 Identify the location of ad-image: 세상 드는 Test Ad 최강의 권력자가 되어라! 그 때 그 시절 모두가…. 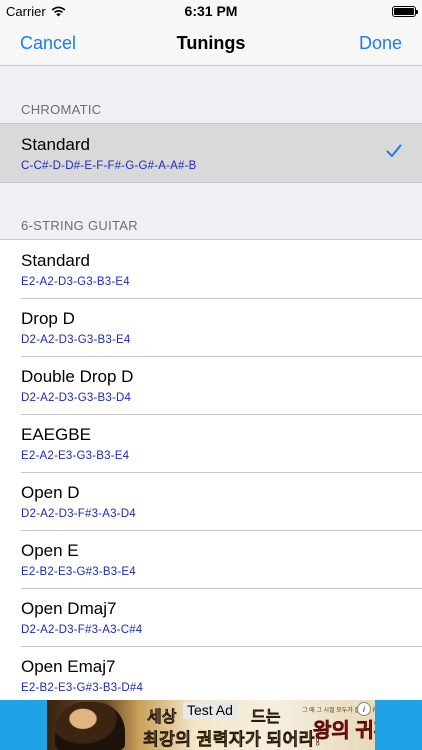
(211, 725).